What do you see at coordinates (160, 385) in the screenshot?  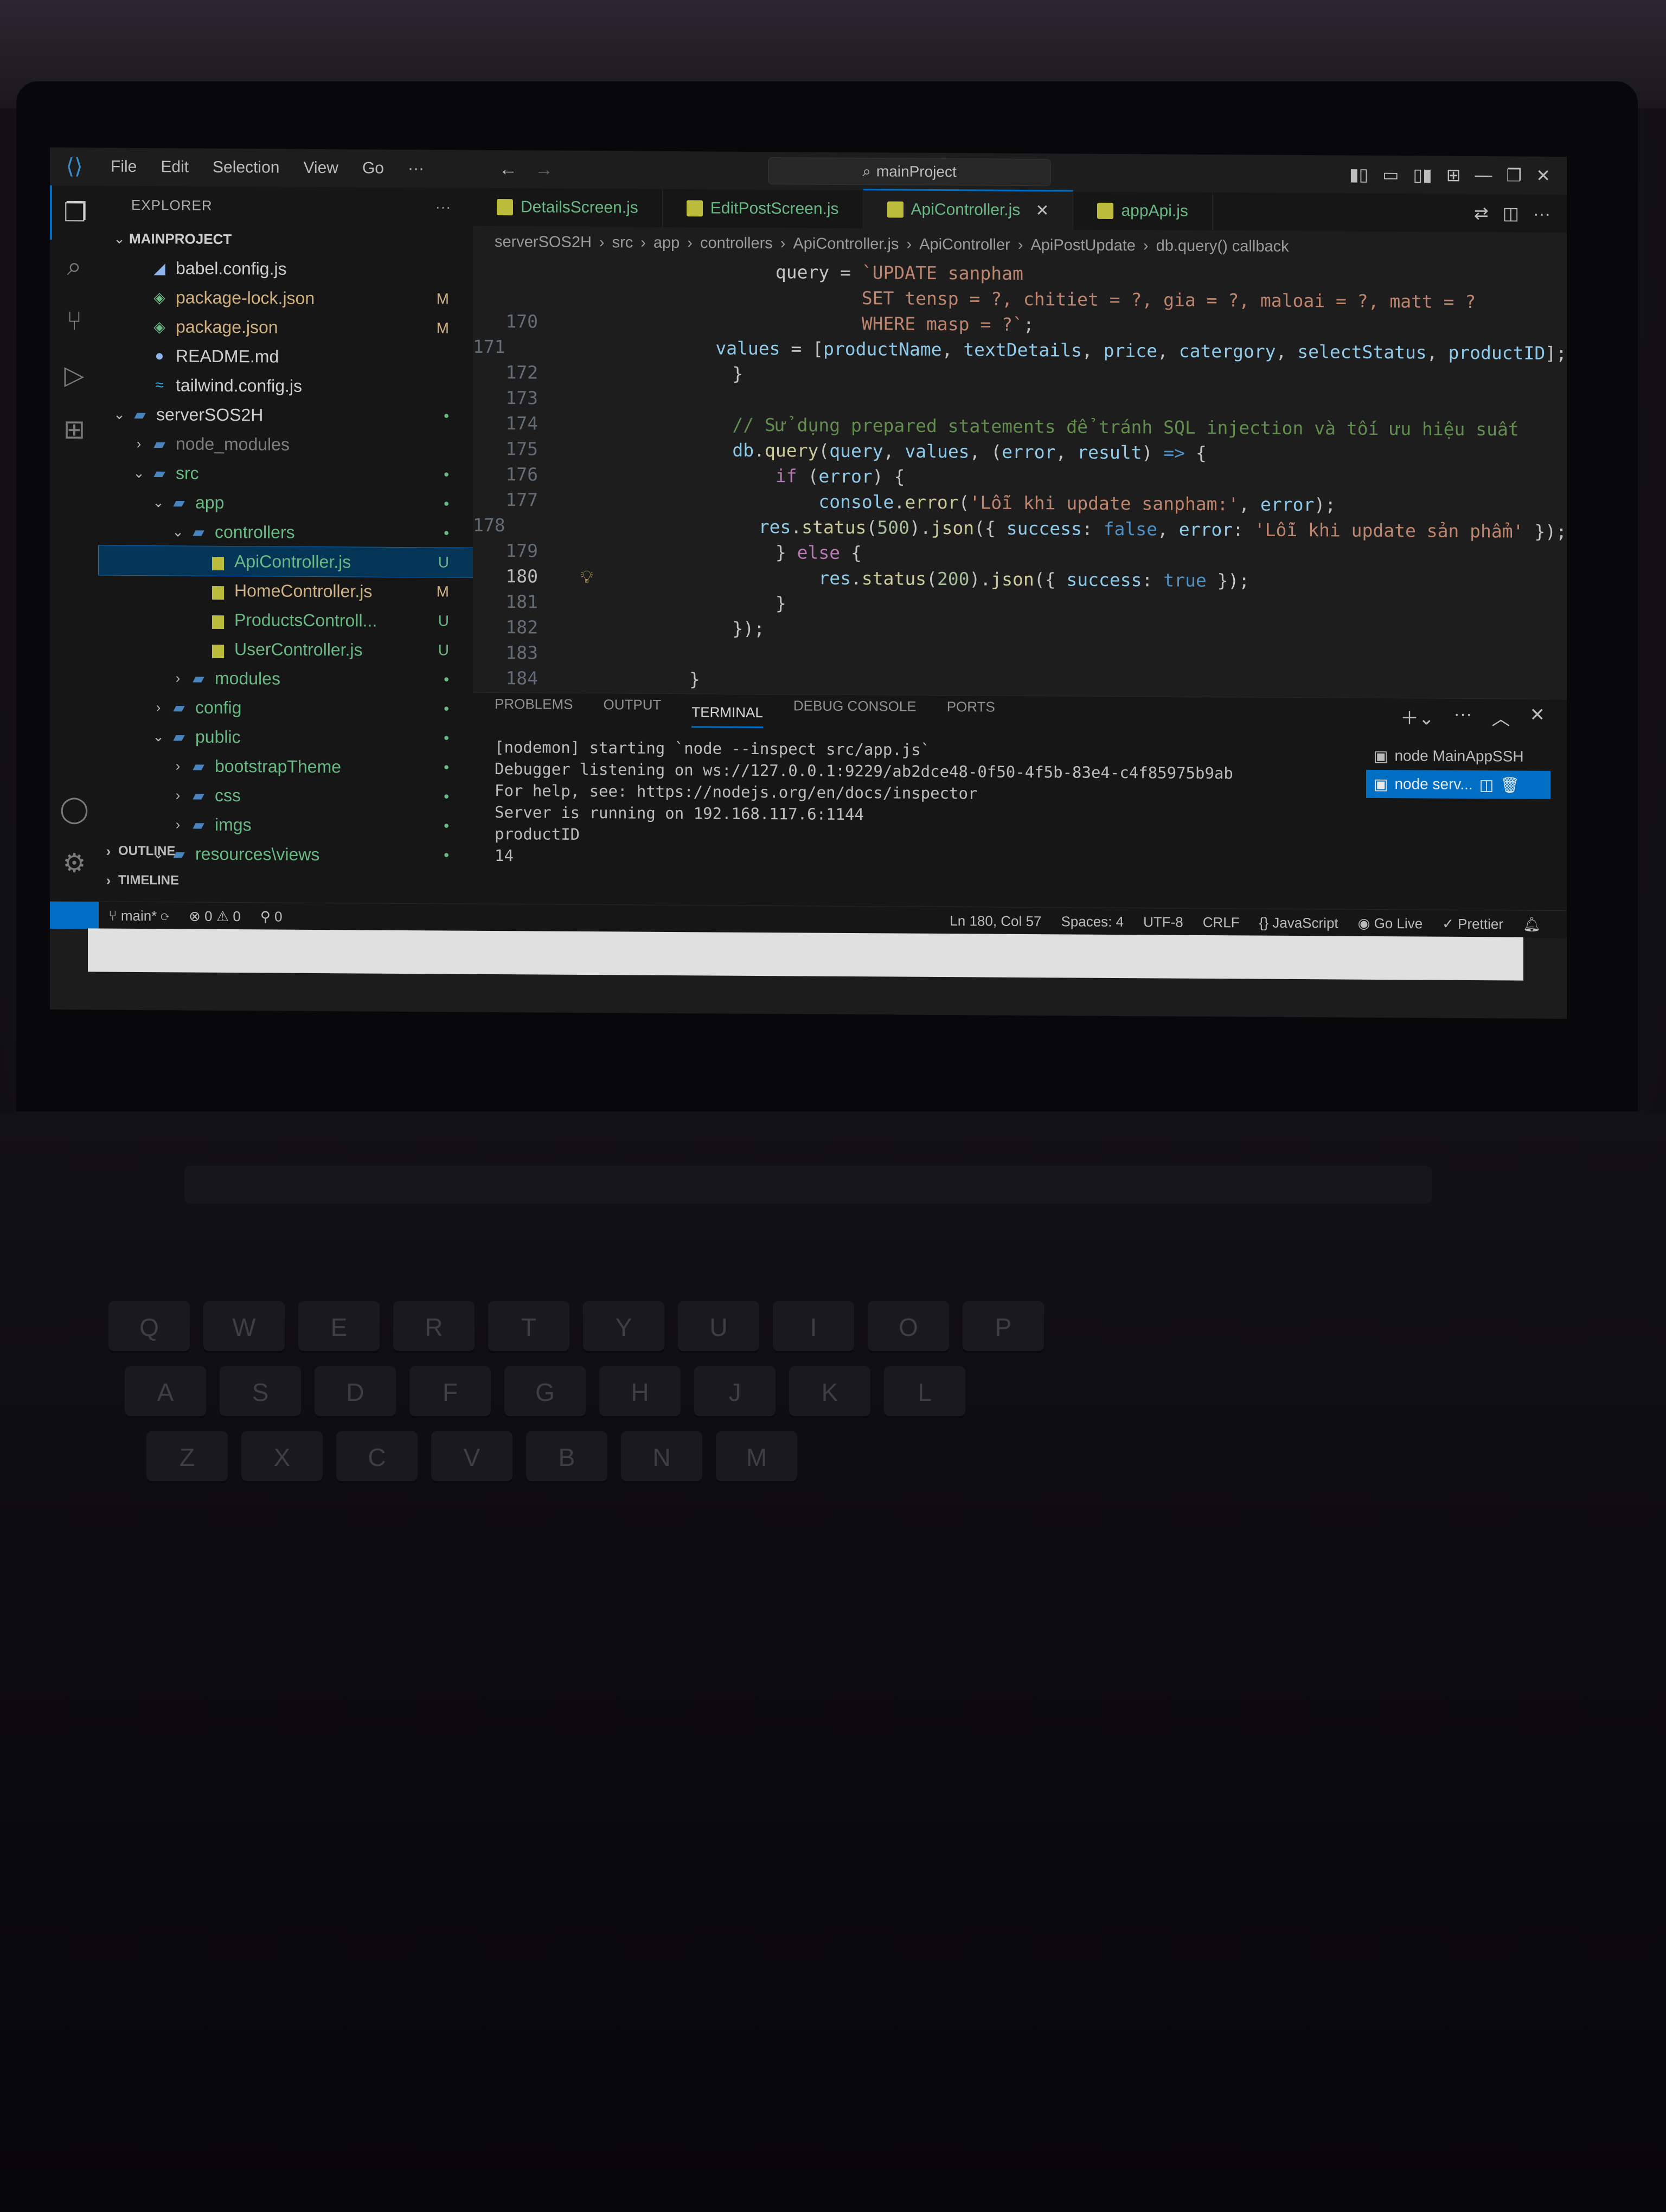 I see `tailwind-icon: ≈` at bounding box center [160, 385].